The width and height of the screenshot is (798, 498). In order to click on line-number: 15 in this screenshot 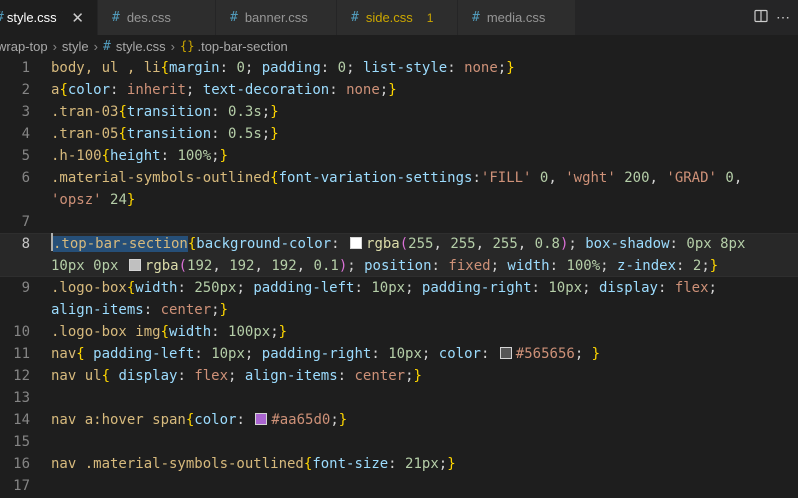, I will do `click(21, 442)`.